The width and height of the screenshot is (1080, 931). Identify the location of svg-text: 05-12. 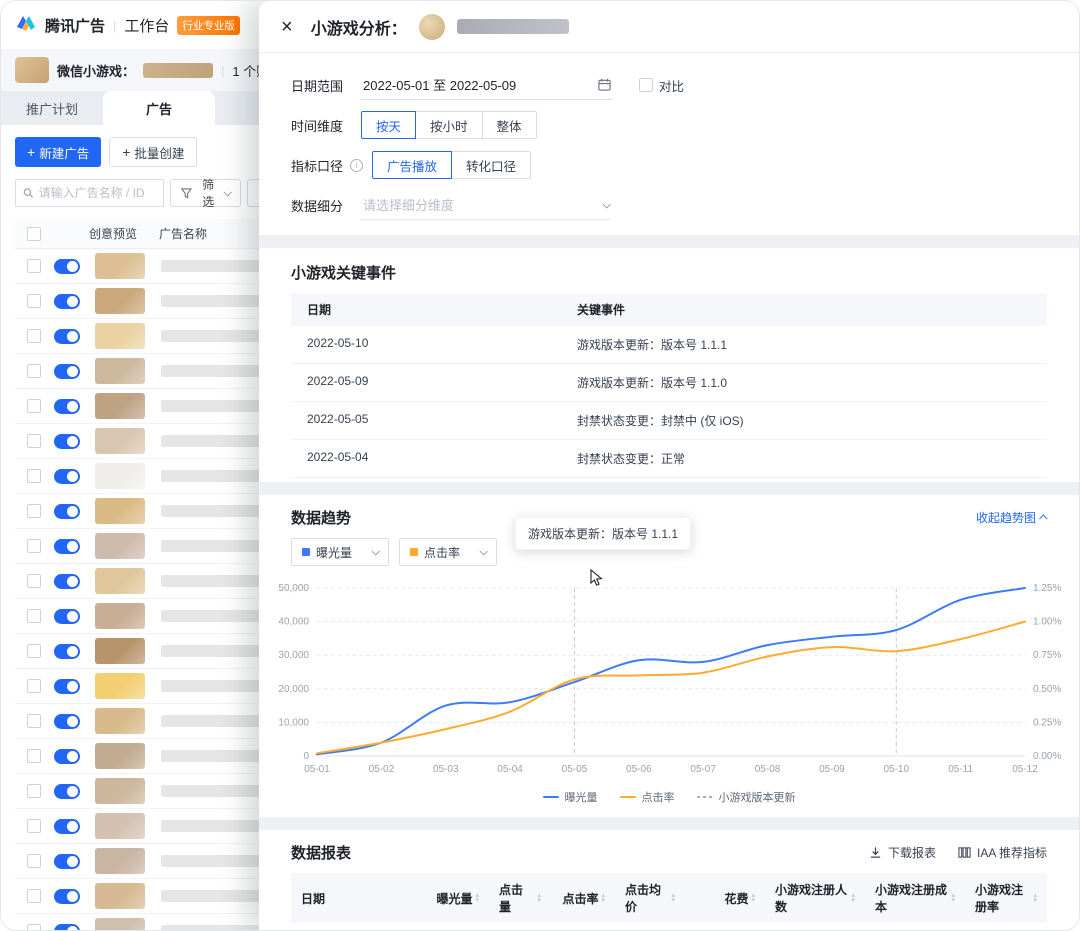
(1025, 769).